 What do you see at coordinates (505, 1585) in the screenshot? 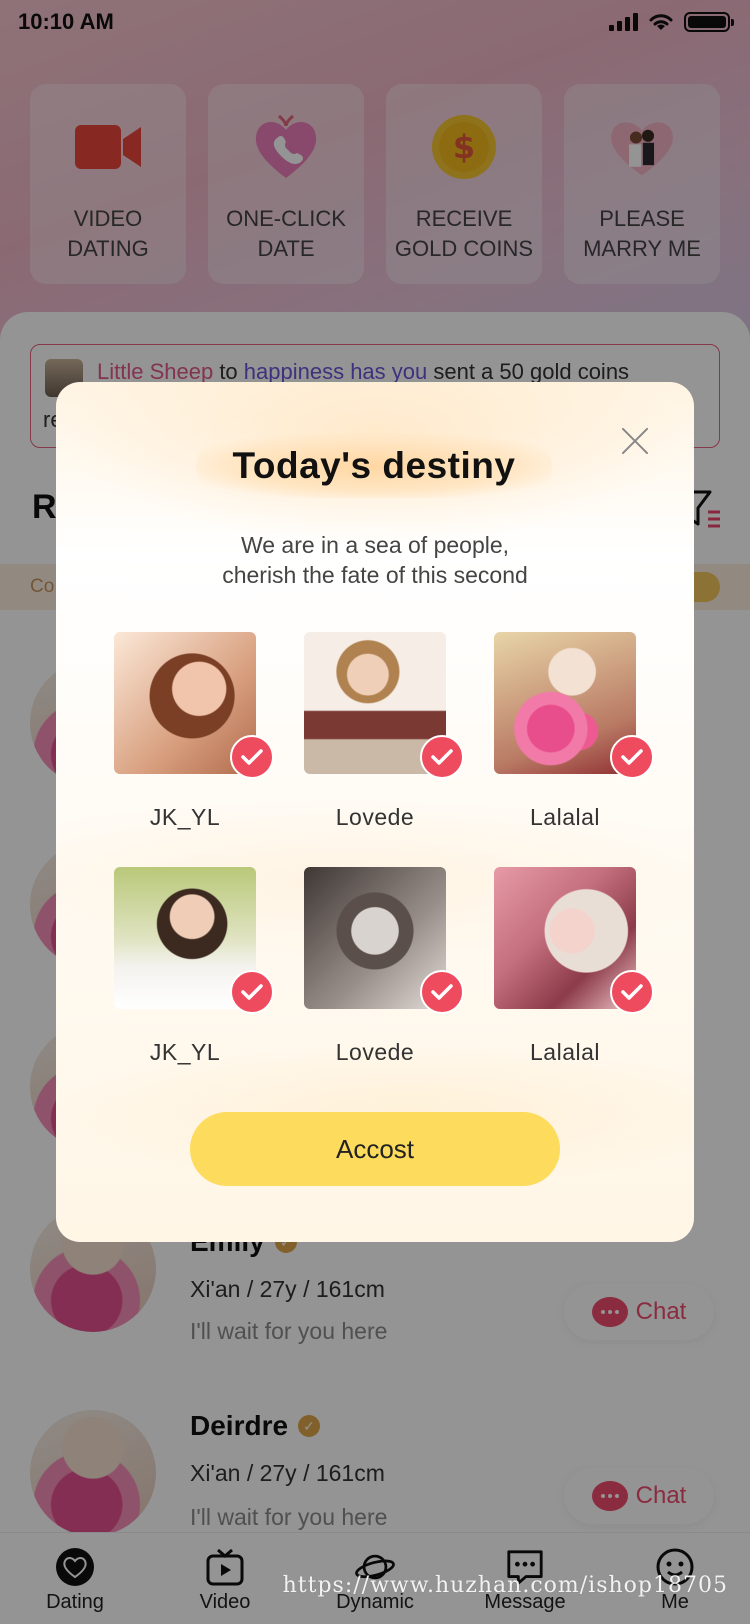
I see `watermark: https://www.huzhan.com/ishop18705` at bounding box center [505, 1585].